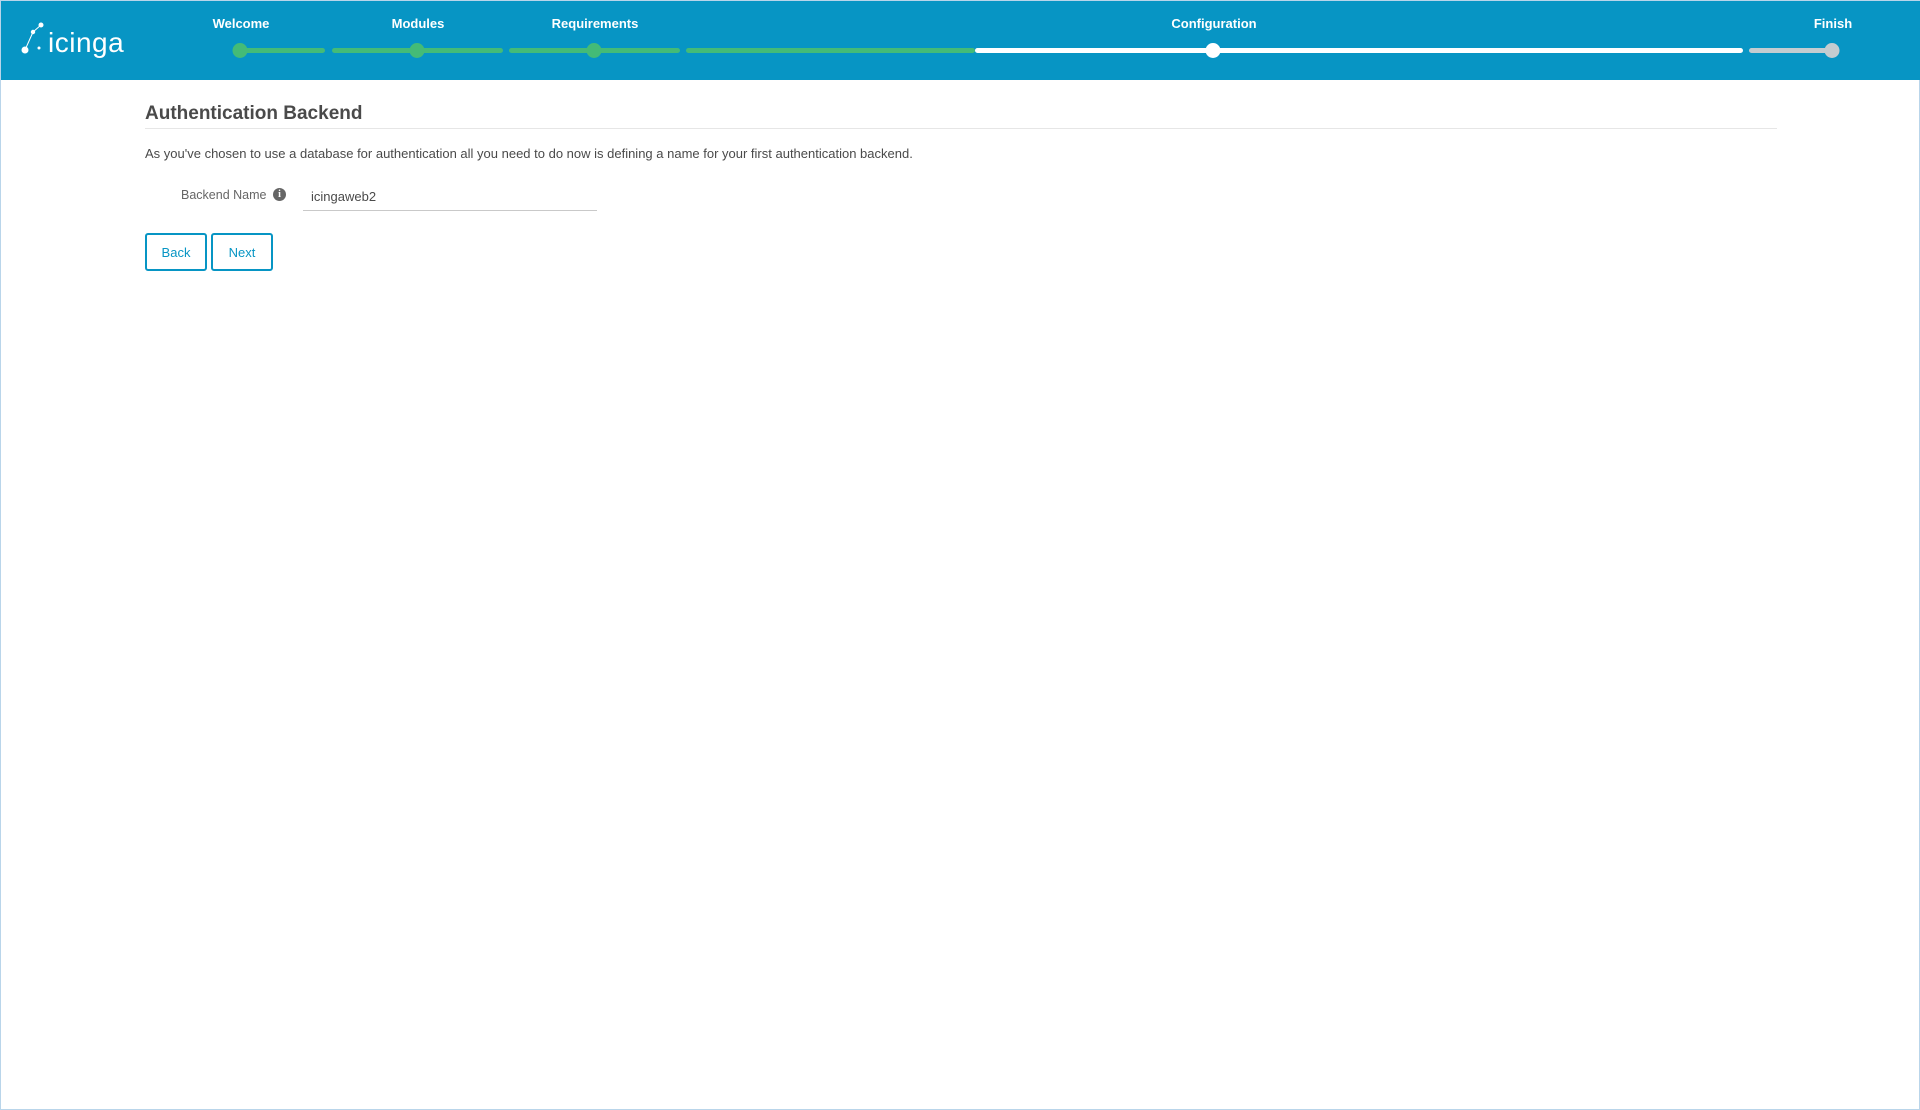 This screenshot has height=1110, width=1920. What do you see at coordinates (279, 194) in the screenshot?
I see `info-icon: i` at bounding box center [279, 194].